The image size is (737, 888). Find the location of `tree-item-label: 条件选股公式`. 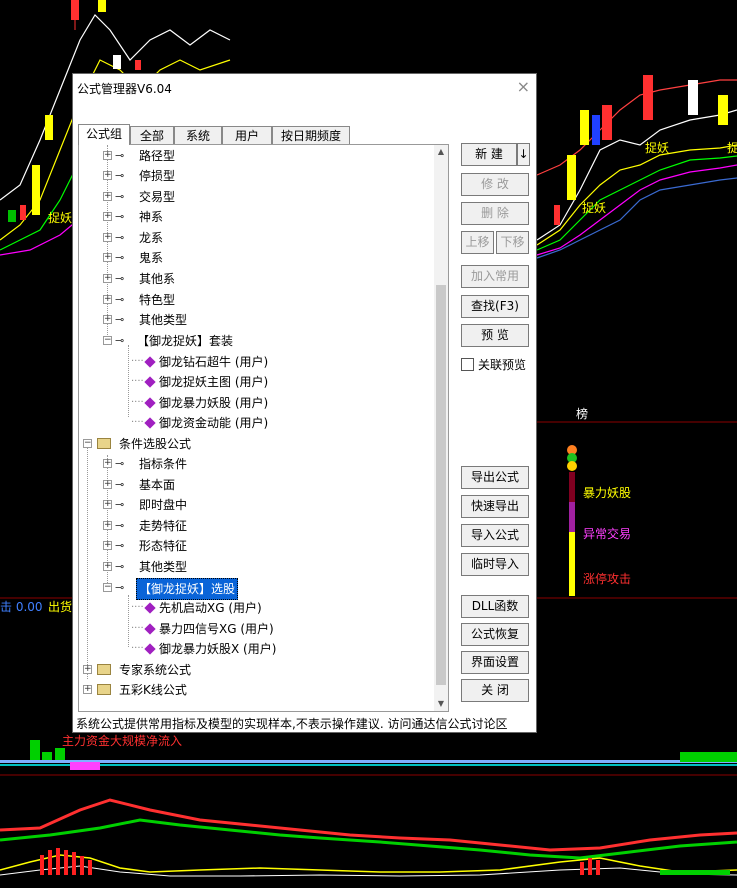

tree-item-label: 条件选股公式 is located at coordinates (155, 444).